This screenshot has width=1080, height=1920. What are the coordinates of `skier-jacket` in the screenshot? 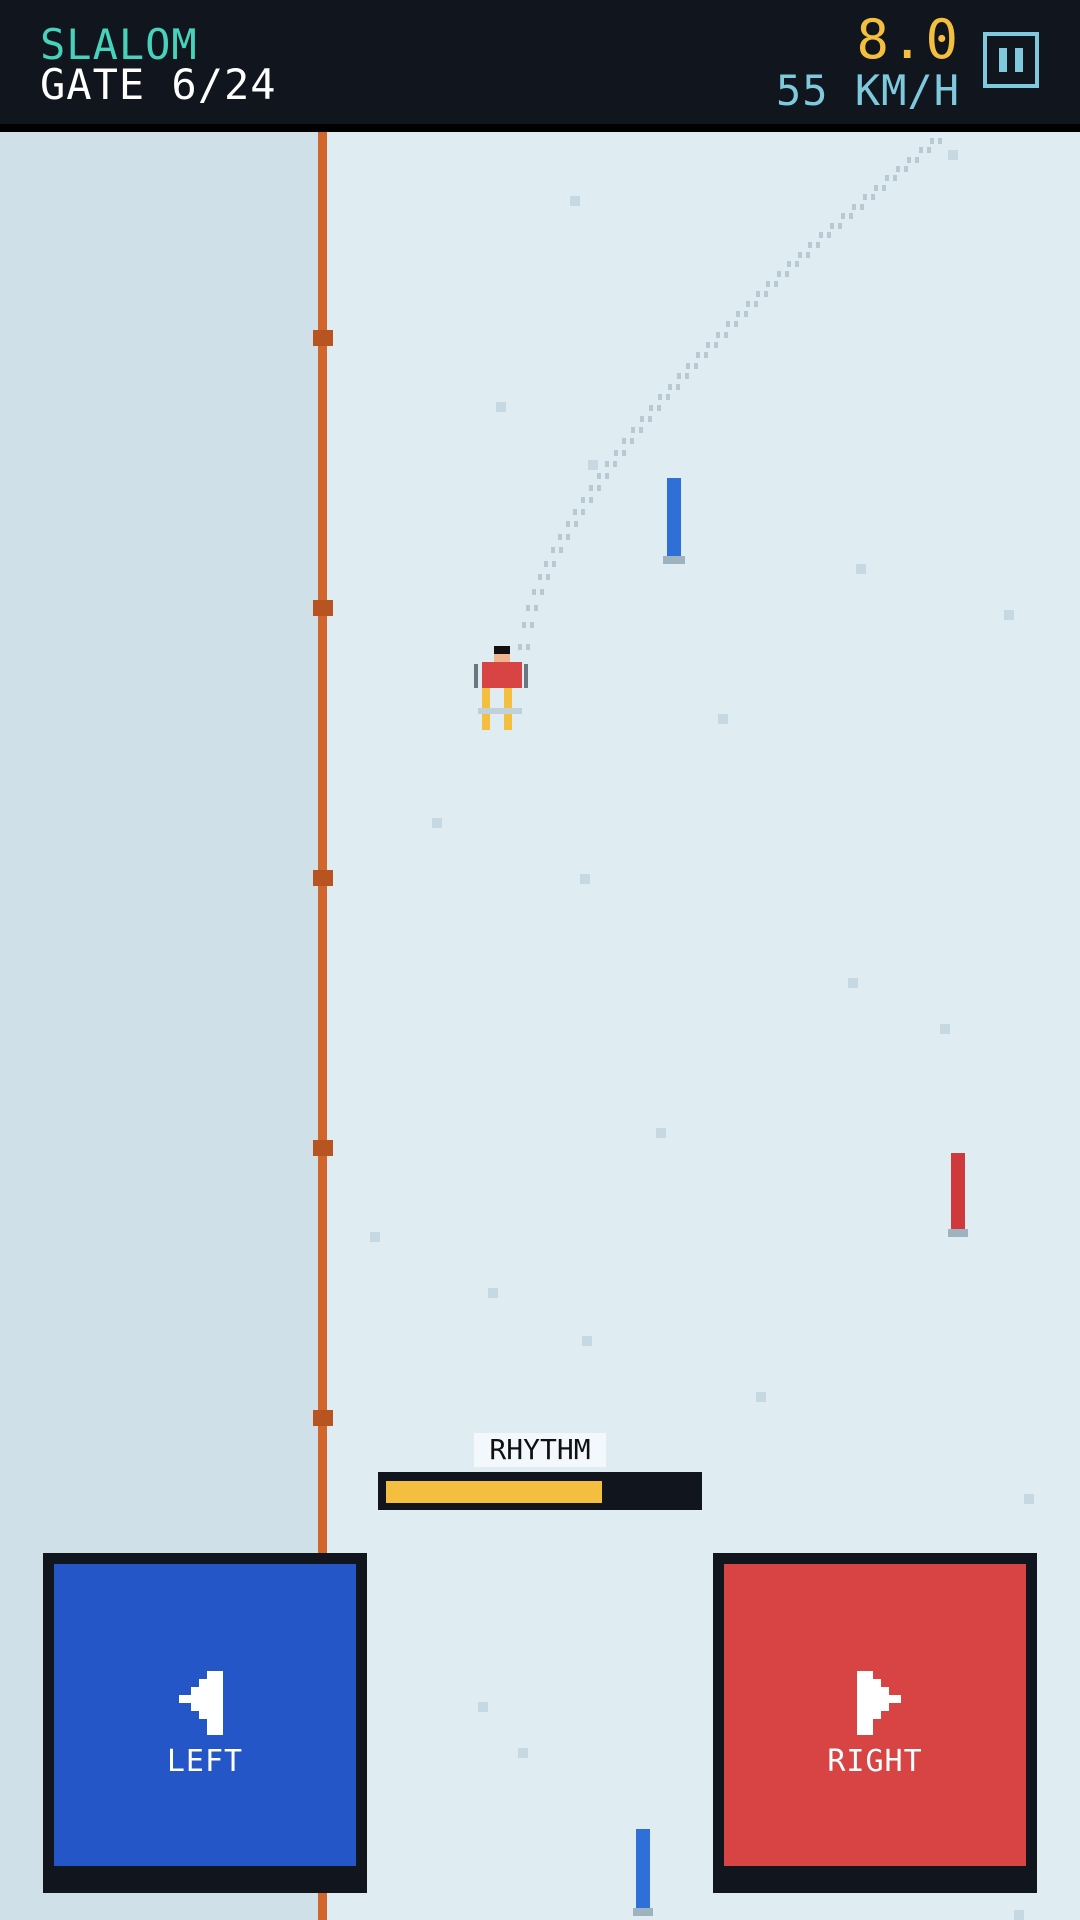 It's located at (502, 675).